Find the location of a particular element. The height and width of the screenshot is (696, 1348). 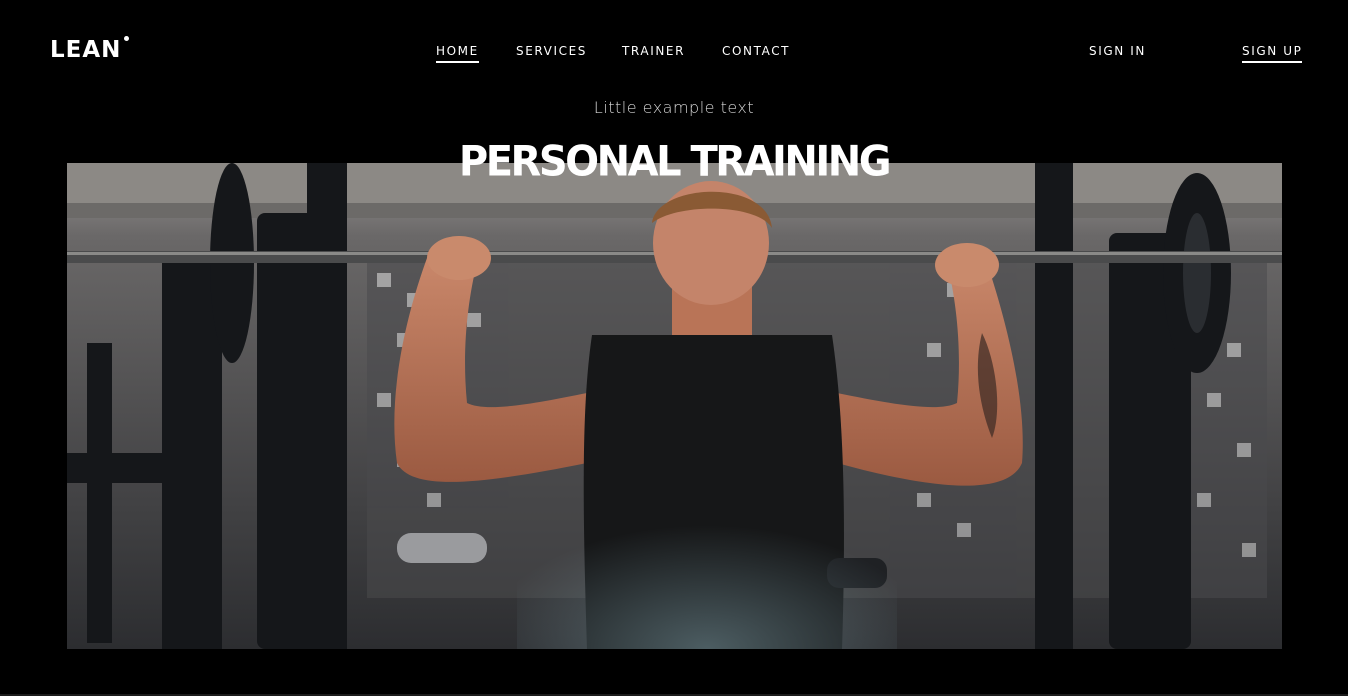

nav-contact: CONTACT is located at coordinates (756, 52).